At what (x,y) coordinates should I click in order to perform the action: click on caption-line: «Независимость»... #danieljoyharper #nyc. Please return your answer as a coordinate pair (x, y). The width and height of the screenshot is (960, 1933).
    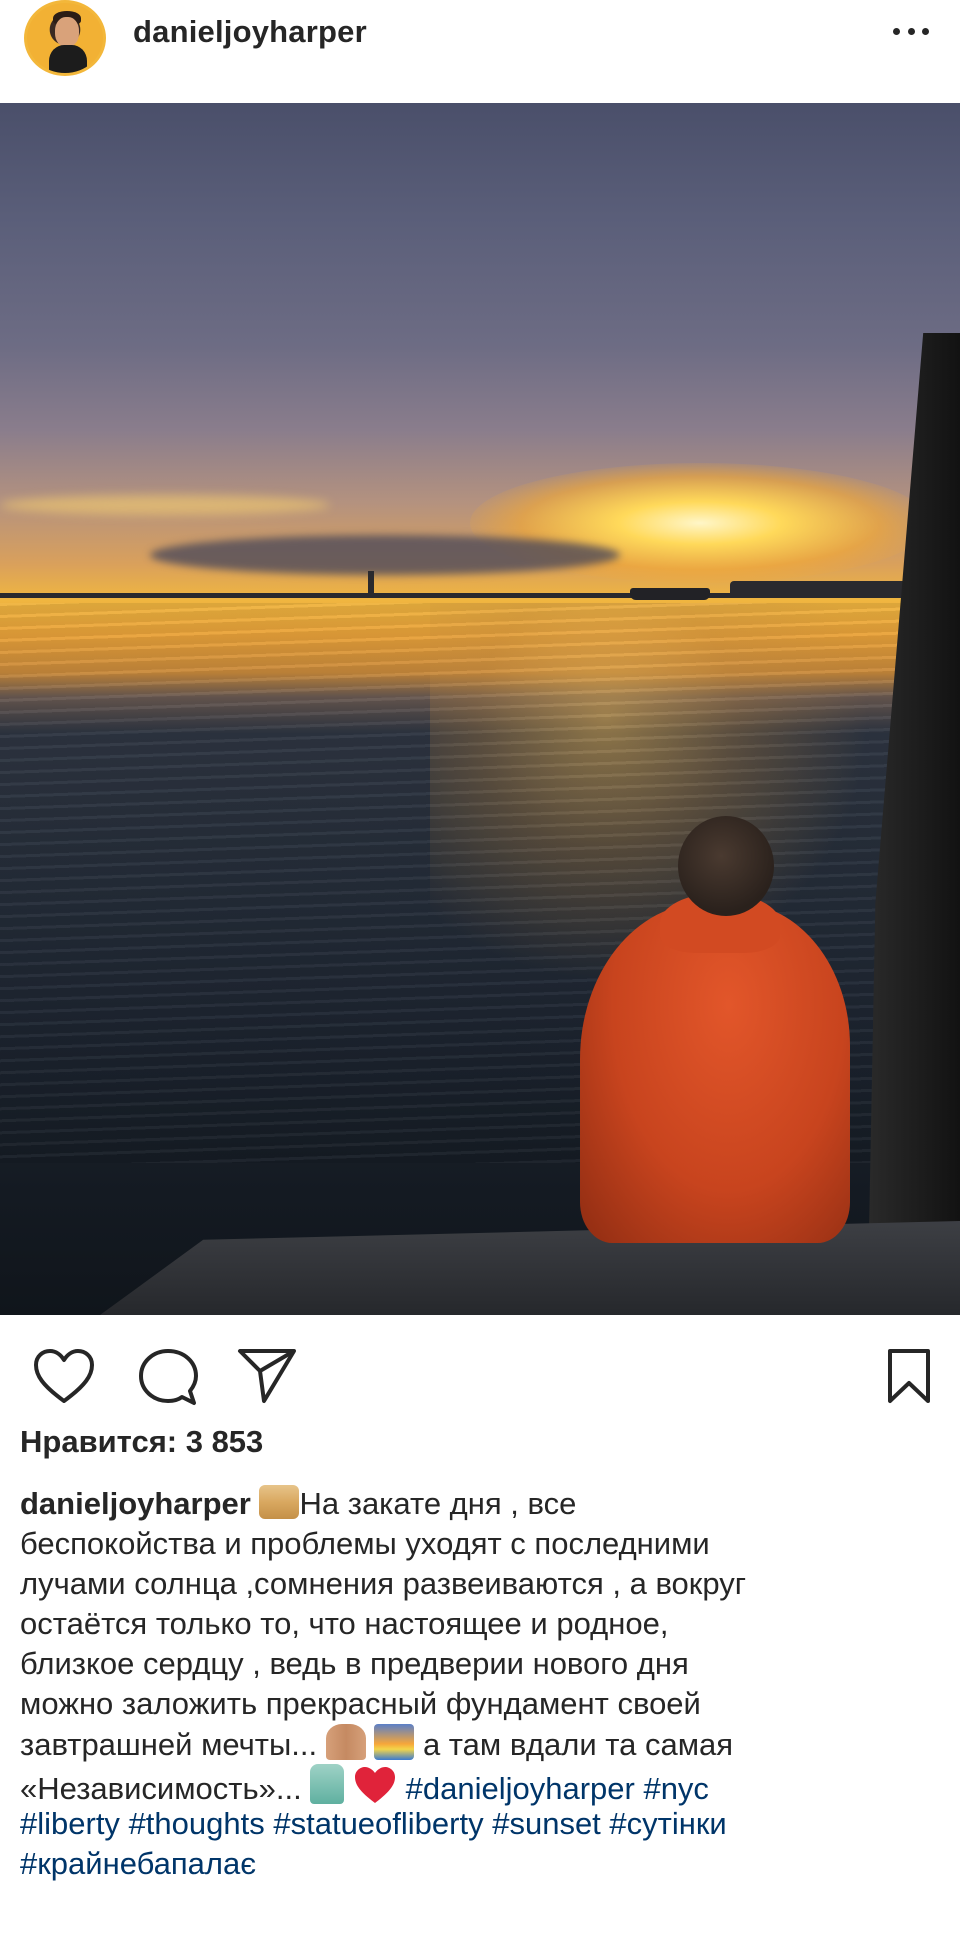
    Looking at the image, I should click on (485, 1785).